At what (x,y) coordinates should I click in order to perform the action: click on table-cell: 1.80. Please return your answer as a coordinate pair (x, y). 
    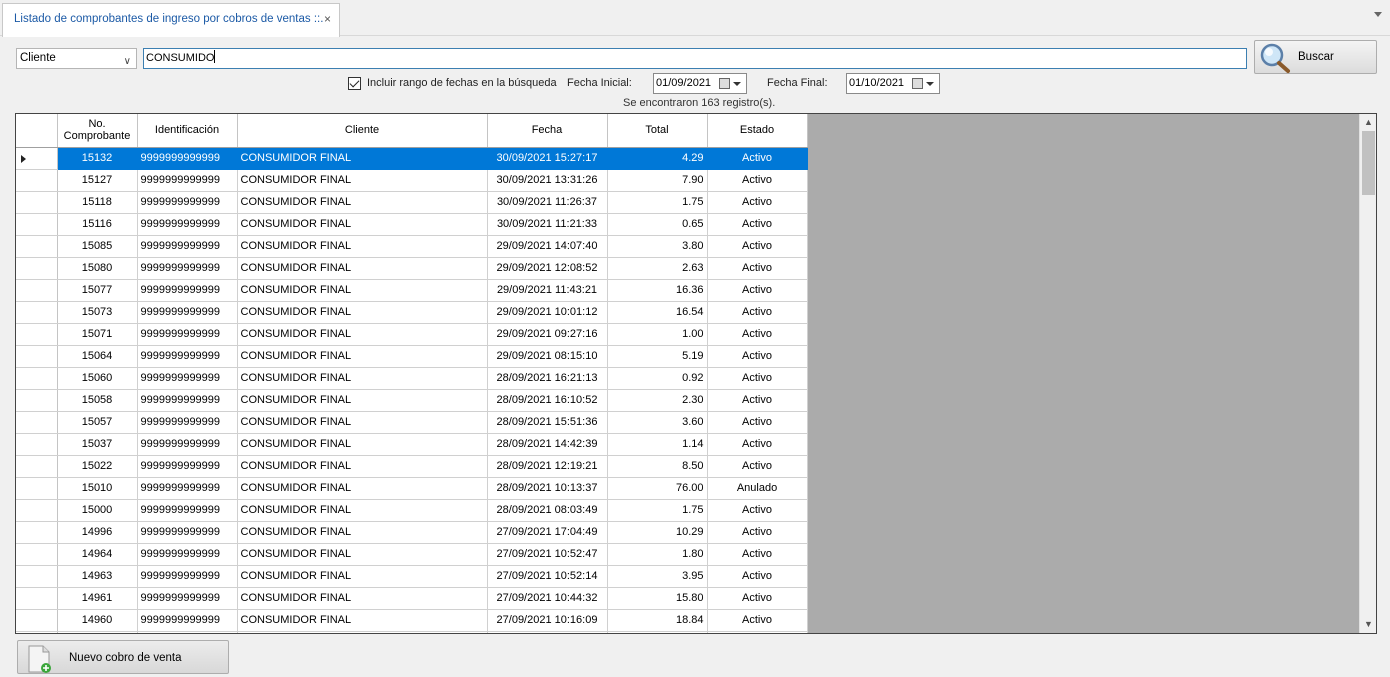
    Looking at the image, I should click on (657, 554).